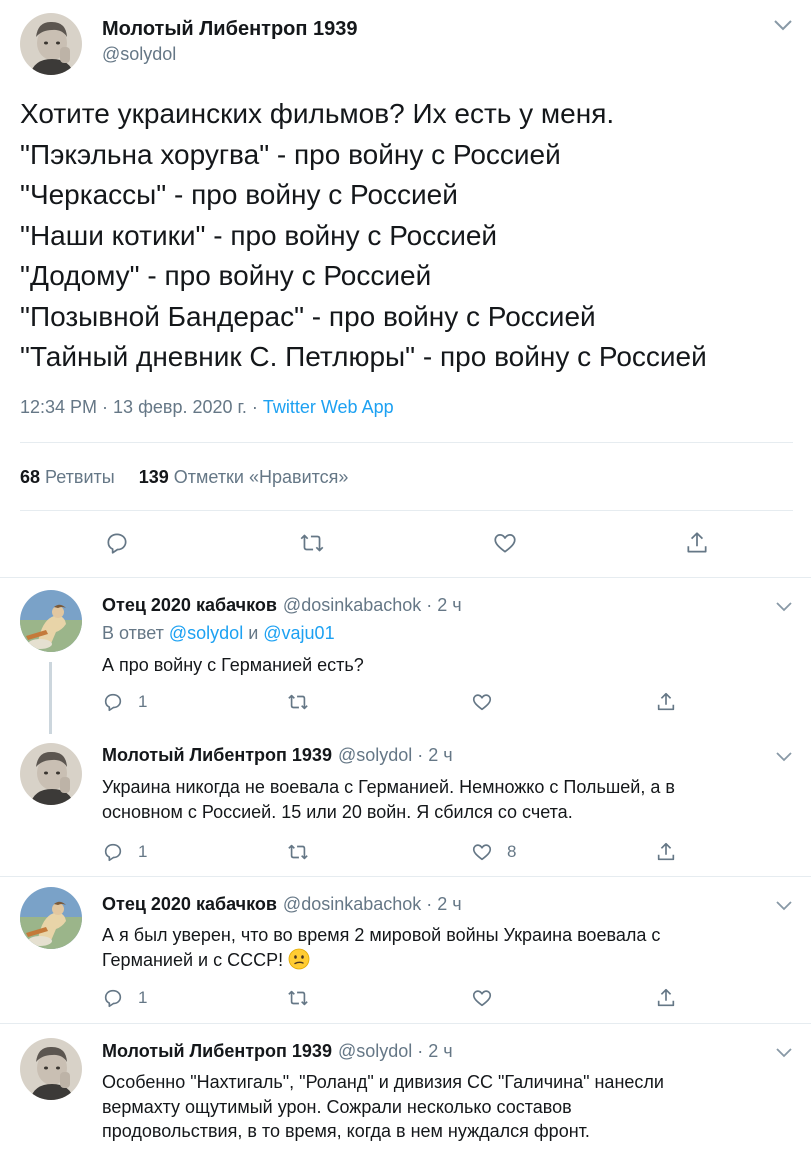 The image size is (811, 1159). What do you see at coordinates (261, 477) in the screenshot?
I see `likes-label: Отметки «Нравится»` at bounding box center [261, 477].